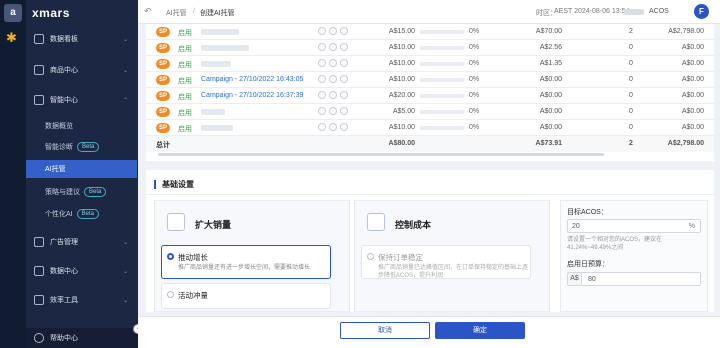  Describe the element at coordinates (252, 95) in the screenshot. I see `campaign-name: Campaign - 27/10/2022 16:37:39` at that location.